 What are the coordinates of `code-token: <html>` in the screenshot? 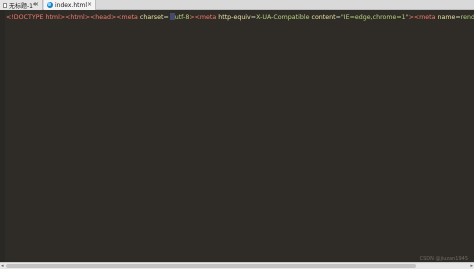 It's located at (77, 17).